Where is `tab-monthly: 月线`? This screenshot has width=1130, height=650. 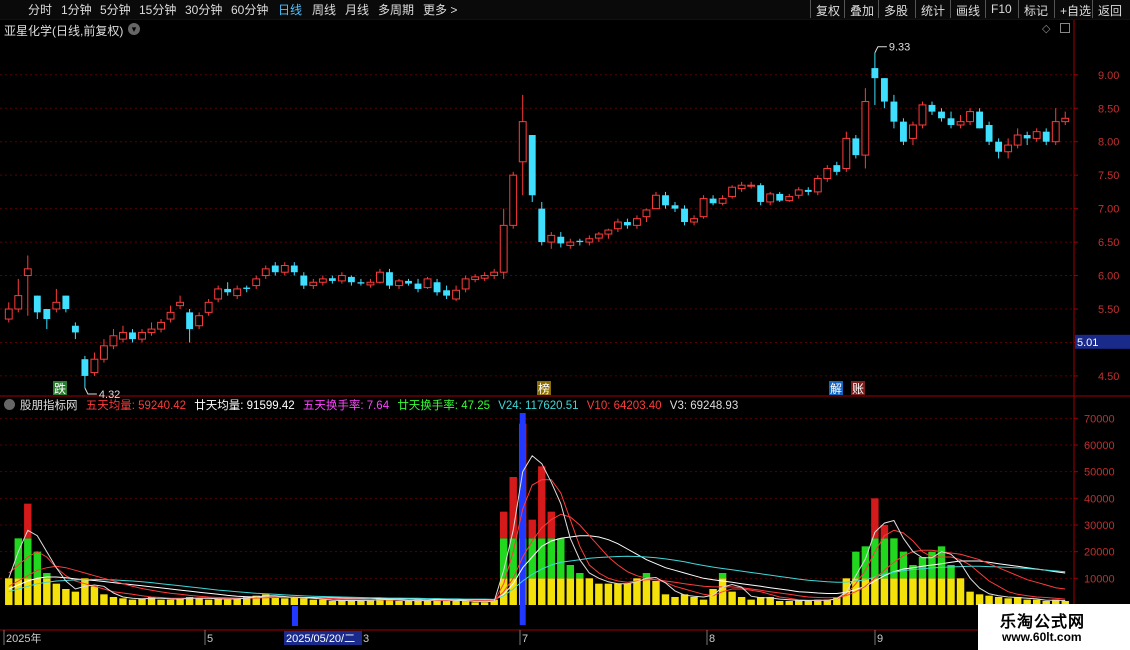 tab-monthly: 月线 is located at coordinates (357, 9).